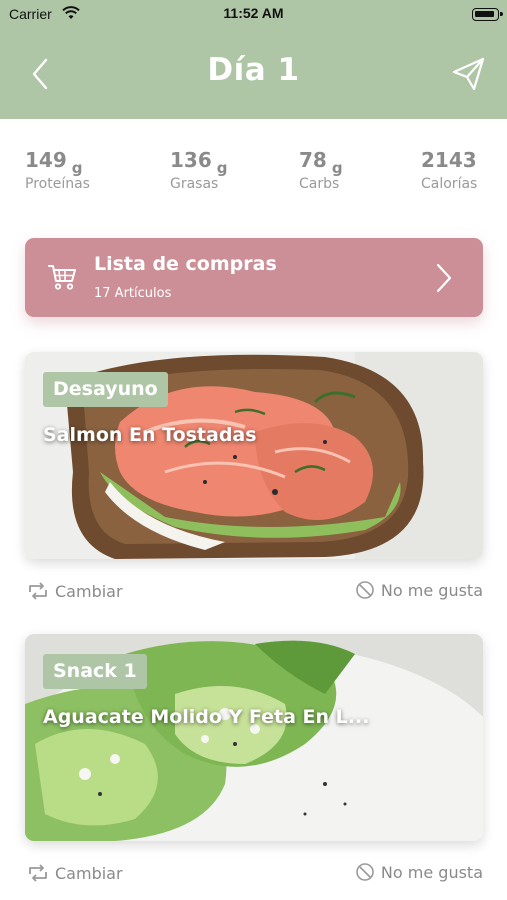 This screenshot has width=507, height=900. Describe the element at coordinates (449, 184) in the screenshot. I see `macro-label: Calorías` at that location.